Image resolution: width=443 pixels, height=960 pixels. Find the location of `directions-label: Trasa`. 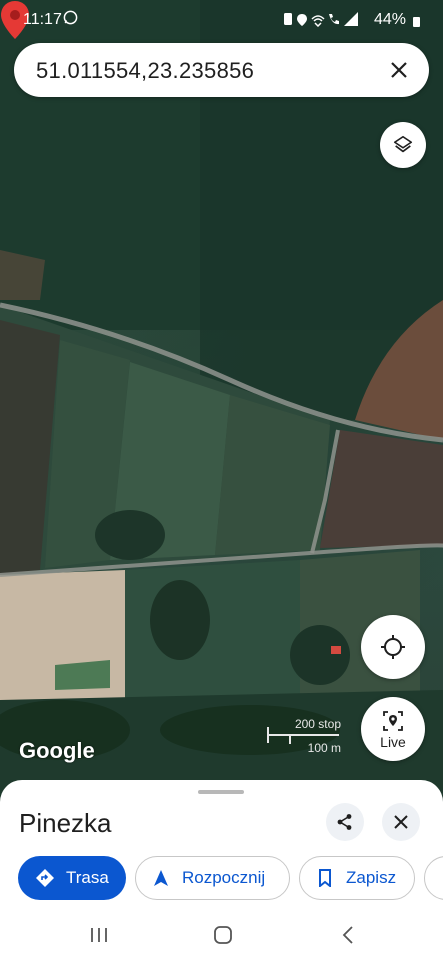

directions-label: Trasa is located at coordinates (87, 877).